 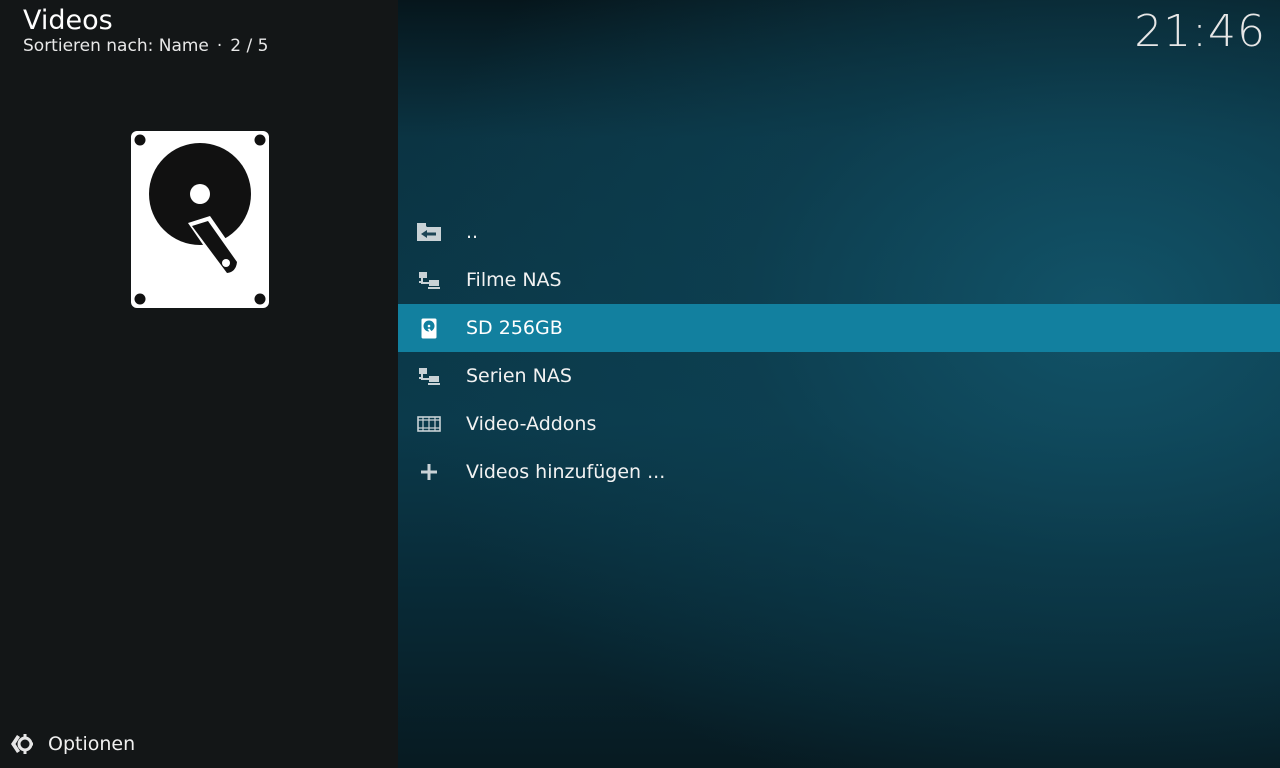 What do you see at coordinates (1200, 31) in the screenshot?
I see `clock: 21:46` at bounding box center [1200, 31].